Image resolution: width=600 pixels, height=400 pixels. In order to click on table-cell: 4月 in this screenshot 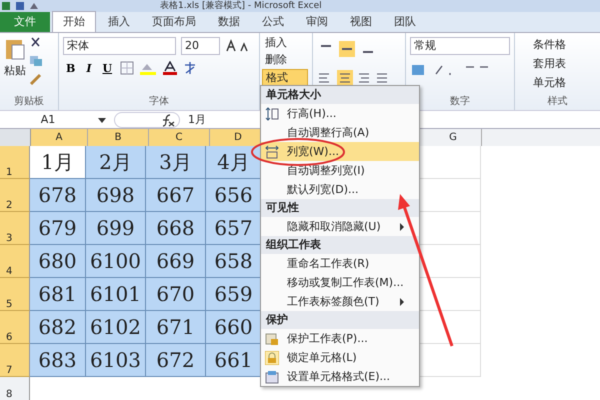, I will do `click(234, 162)`.